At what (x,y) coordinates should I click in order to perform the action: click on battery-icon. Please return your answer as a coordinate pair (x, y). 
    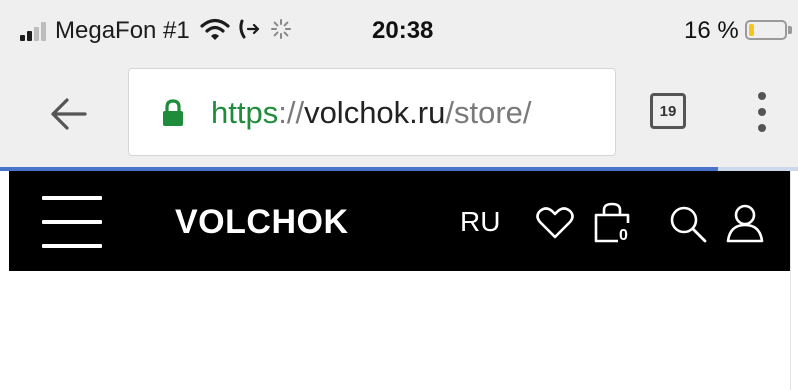
    Looking at the image, I should click on (766, 30).